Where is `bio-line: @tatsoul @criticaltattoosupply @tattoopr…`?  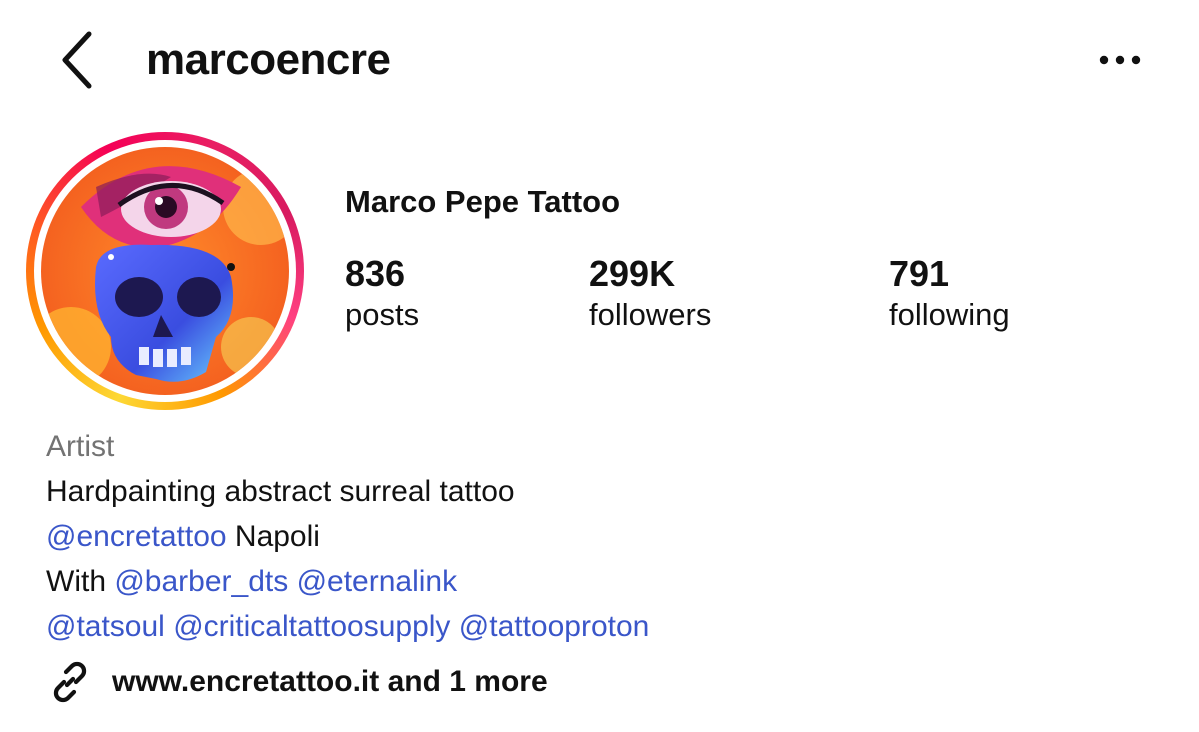
bio-line: @tatsoul @criticaltattoosupply @tattoopr… is located at coordinates (347, 626).